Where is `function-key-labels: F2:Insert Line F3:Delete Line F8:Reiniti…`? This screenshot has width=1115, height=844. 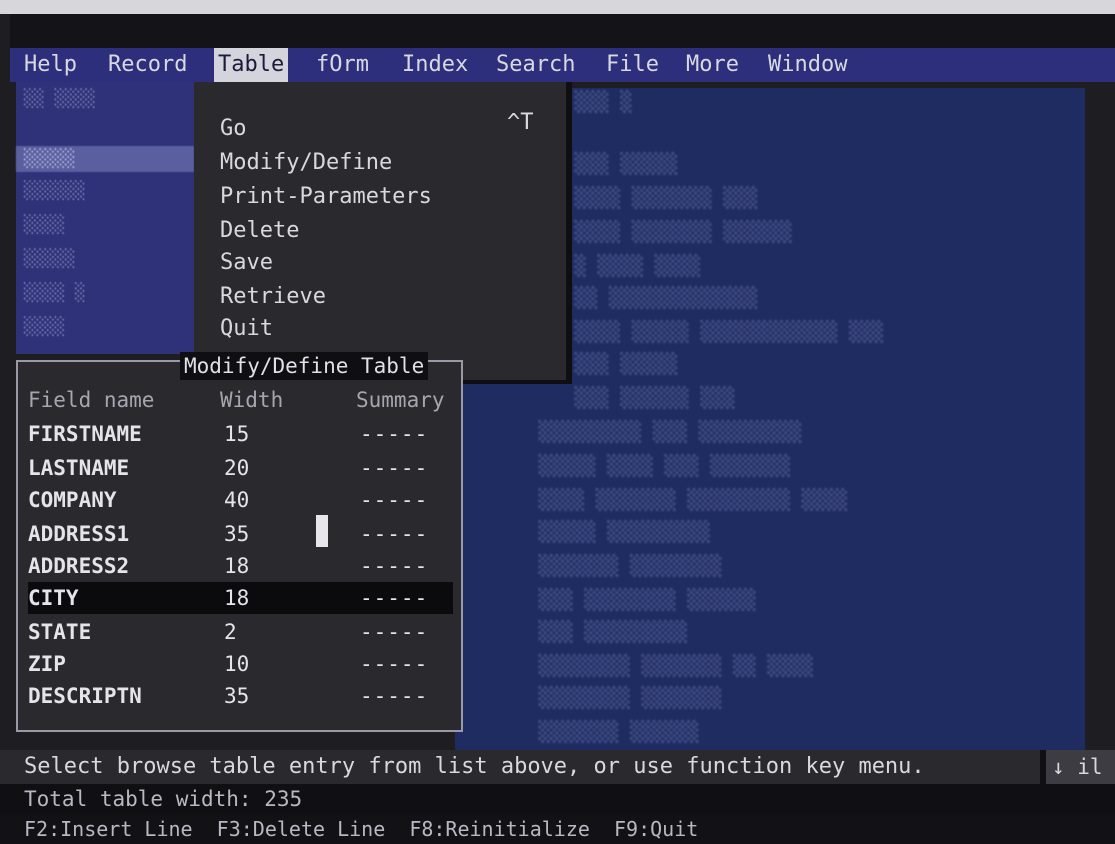 function-key-labels: F2:Insert Line F3:Delete Line F8:Reiniti… is located at coordinates (361, 829).